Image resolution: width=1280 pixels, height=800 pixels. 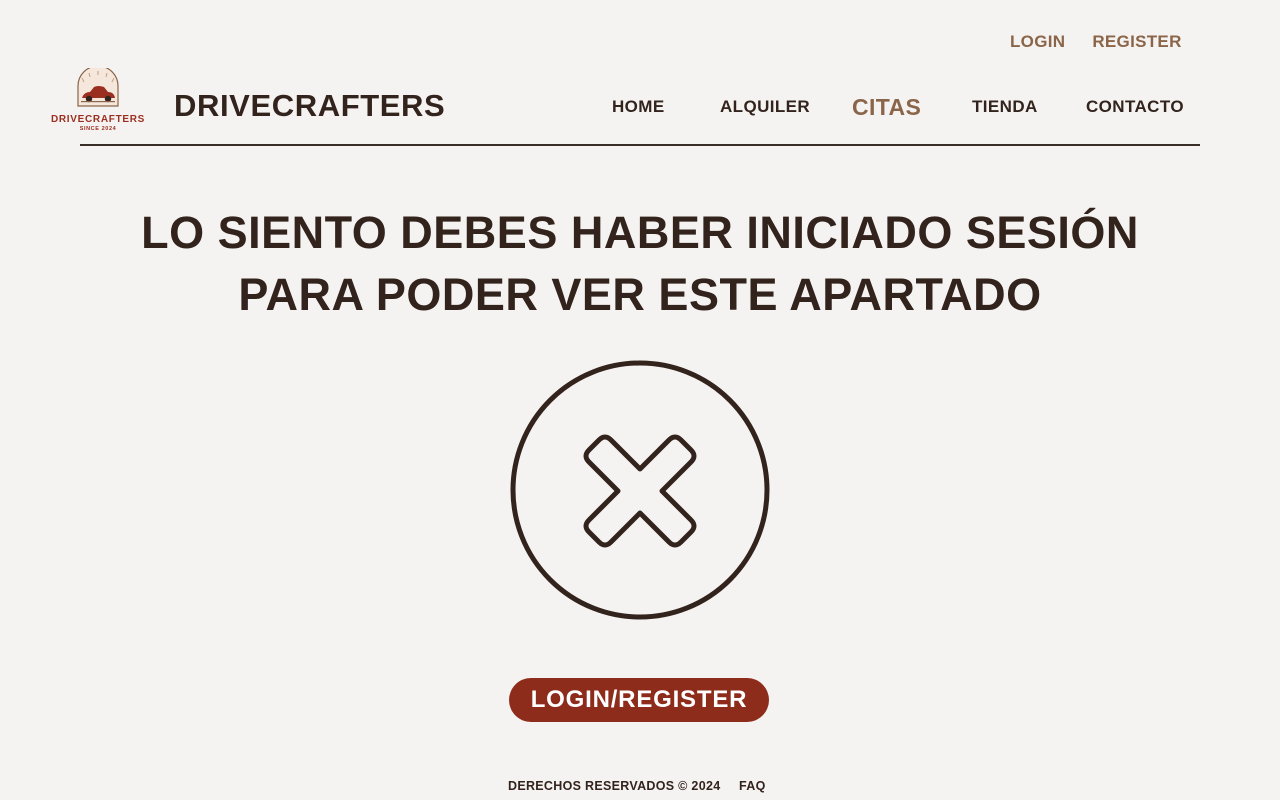 What do you see at coordinates (765, 107) in the screenshot?
I see `nav-alquiler: ALQUILER` at bounding box center [765, 107].